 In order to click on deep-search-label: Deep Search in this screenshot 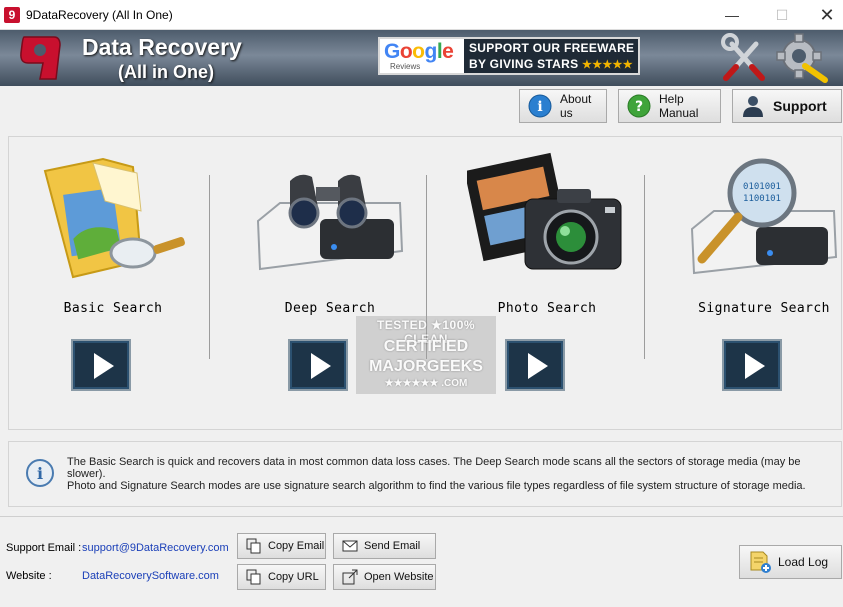, I will do `click(330, 308)`.